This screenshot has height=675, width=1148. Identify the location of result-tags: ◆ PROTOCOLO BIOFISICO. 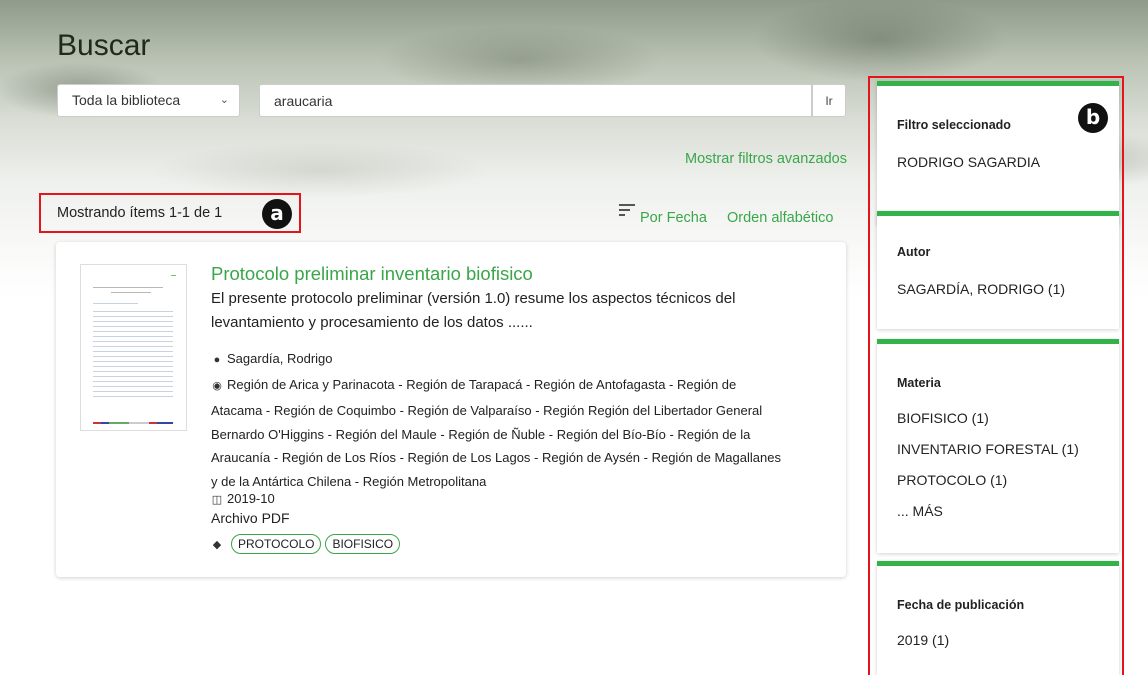
(306, 544).